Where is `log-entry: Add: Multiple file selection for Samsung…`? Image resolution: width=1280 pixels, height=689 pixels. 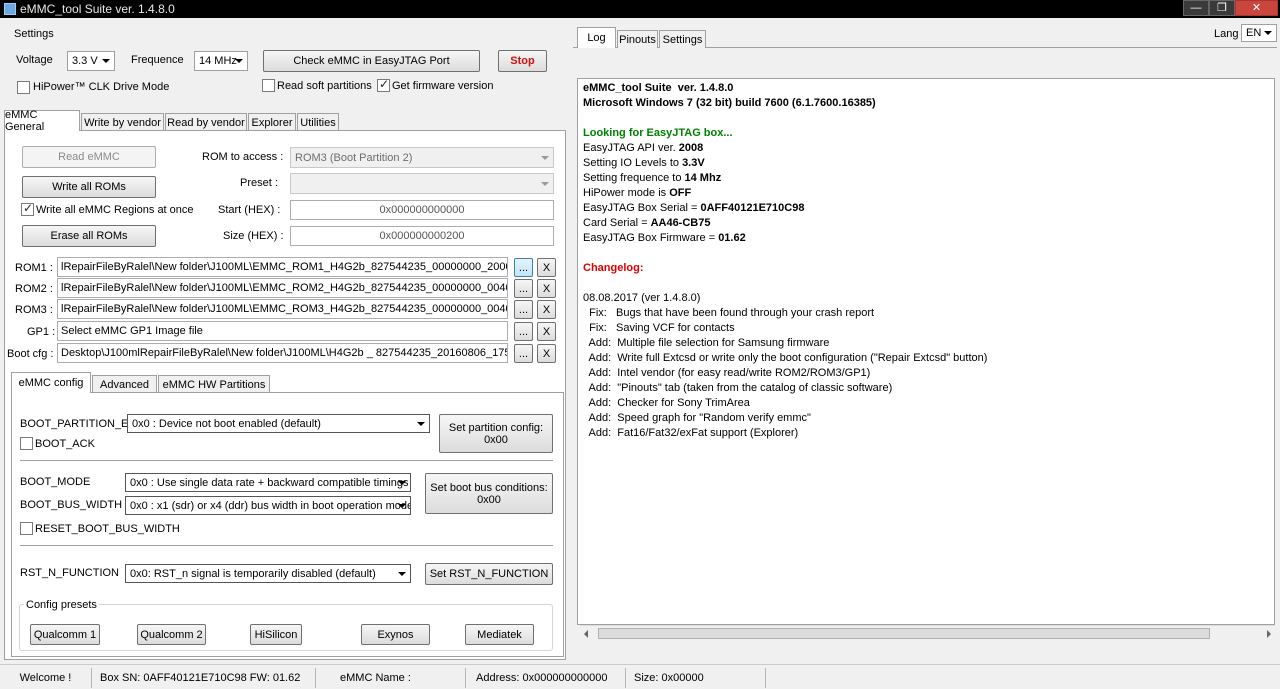
log-entry: Add: Multiple file selection for Samsung… is located at coordinates (706, 343).